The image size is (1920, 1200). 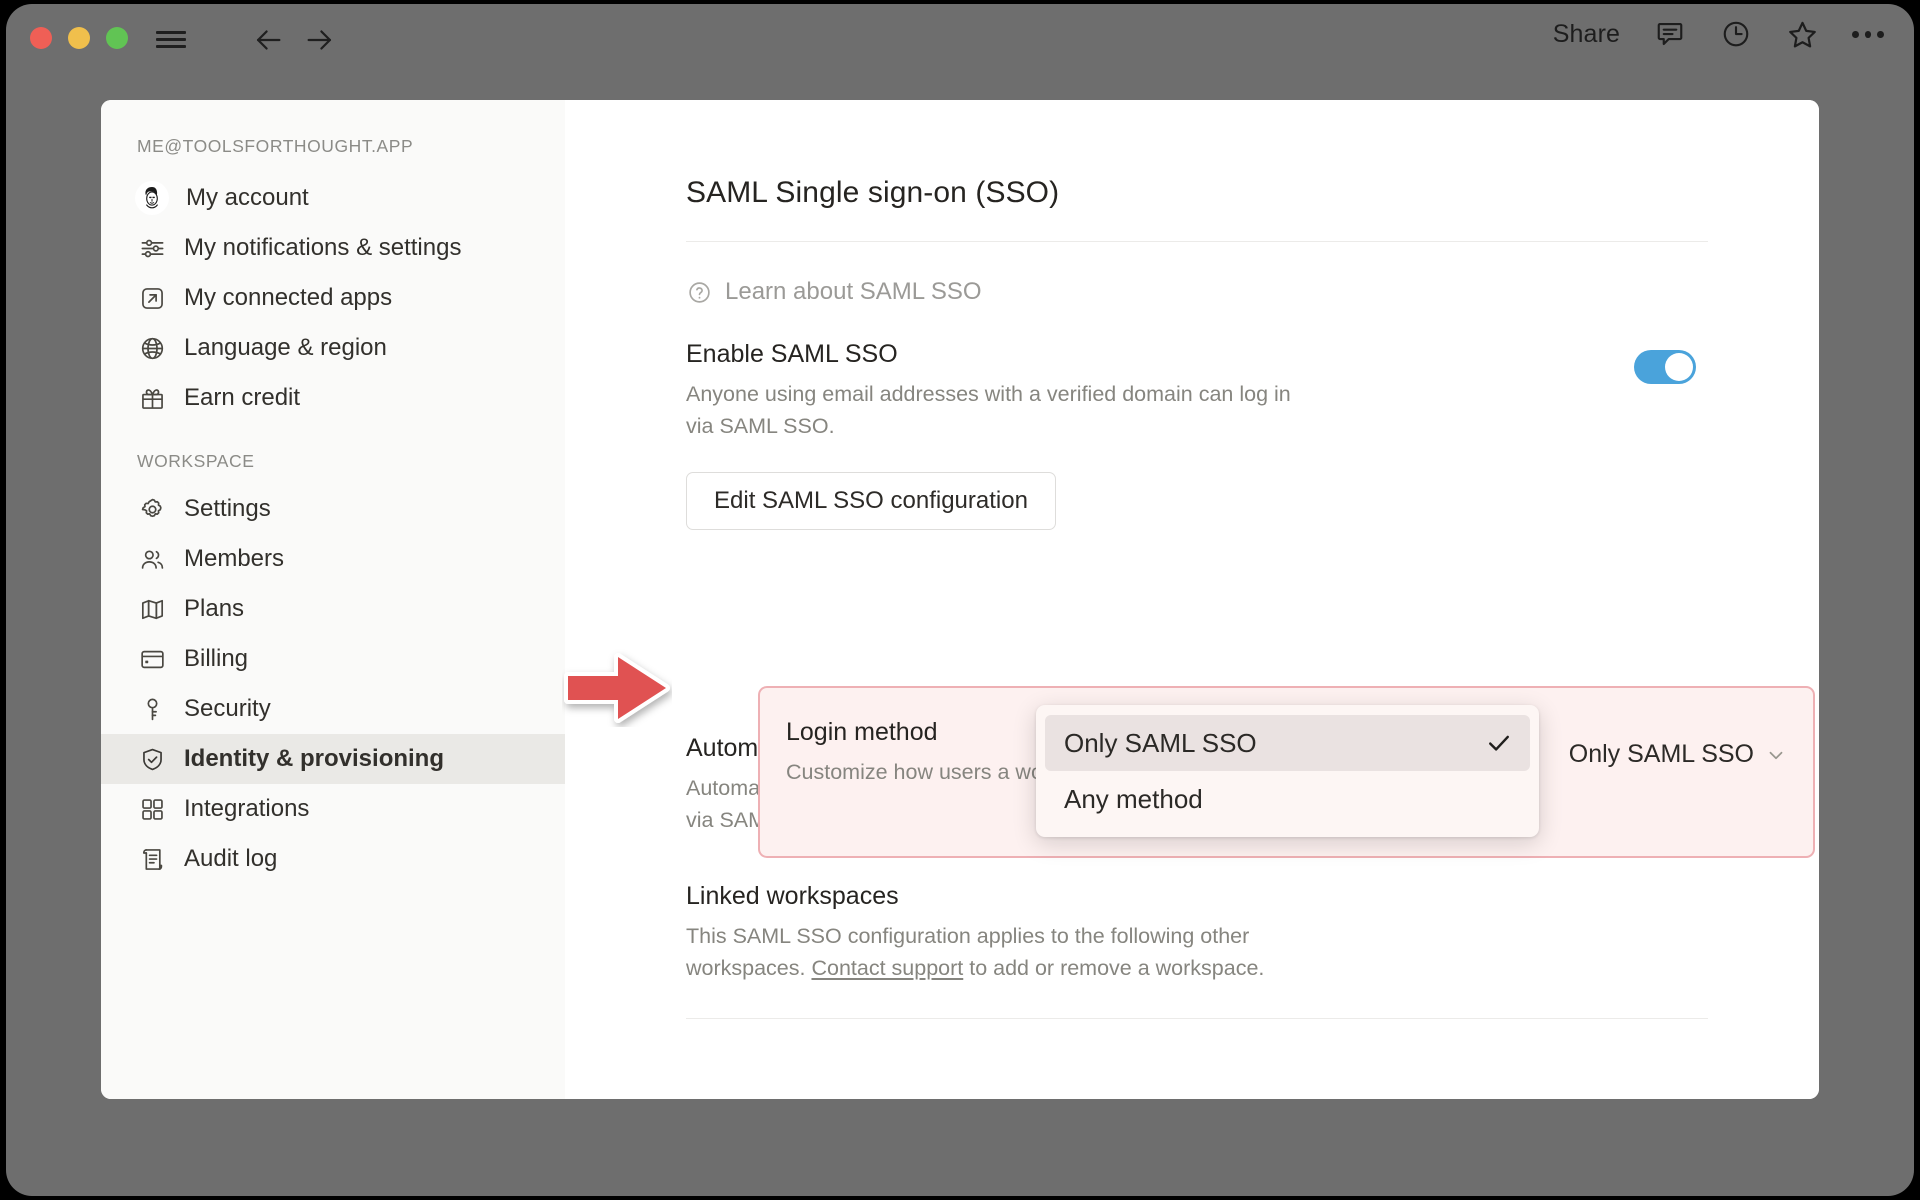 I want to click on sidebar-item-members: Members, so click(x=333, y=559).